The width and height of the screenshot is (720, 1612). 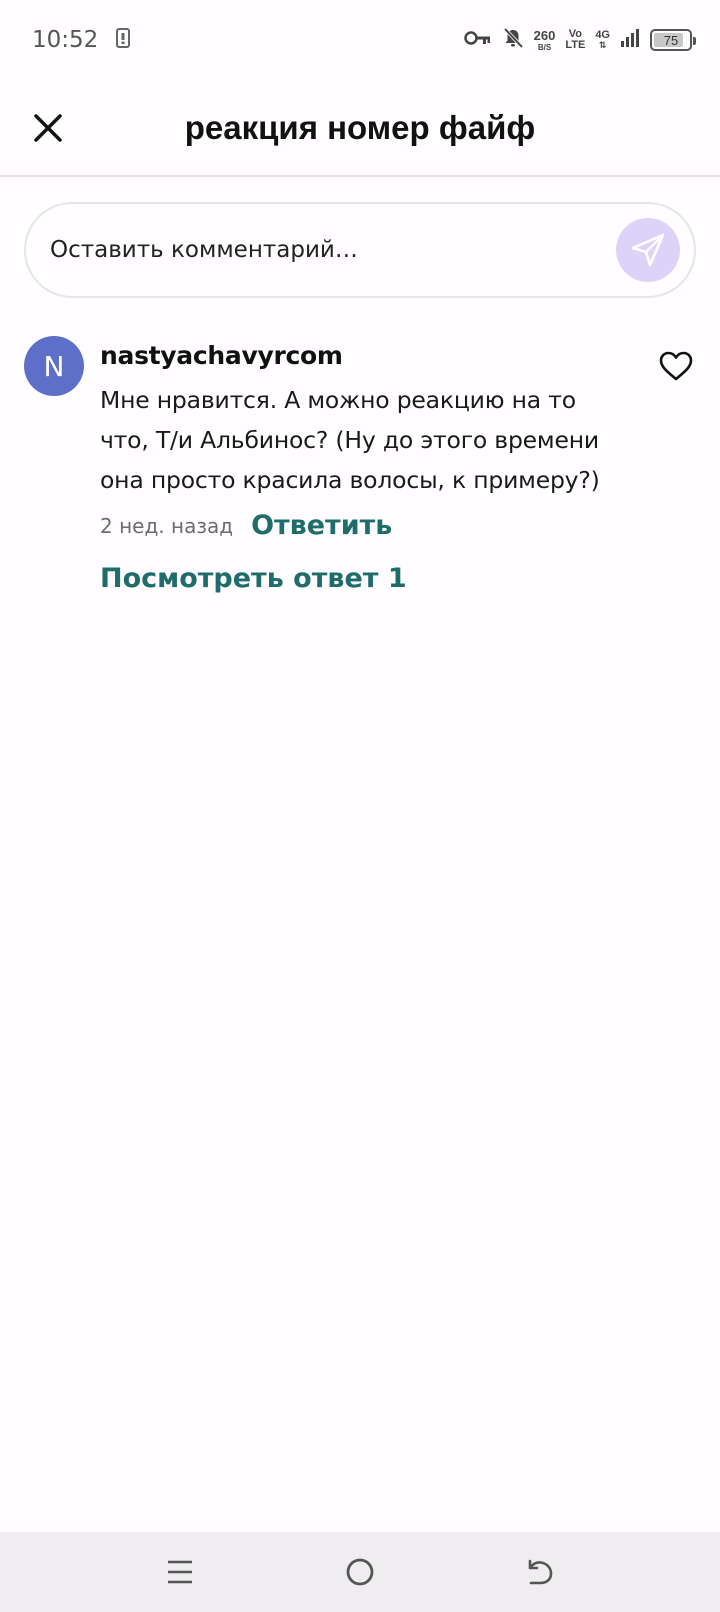 I want to click on net-speed: 260 B/S, so click(x=544, y=39).